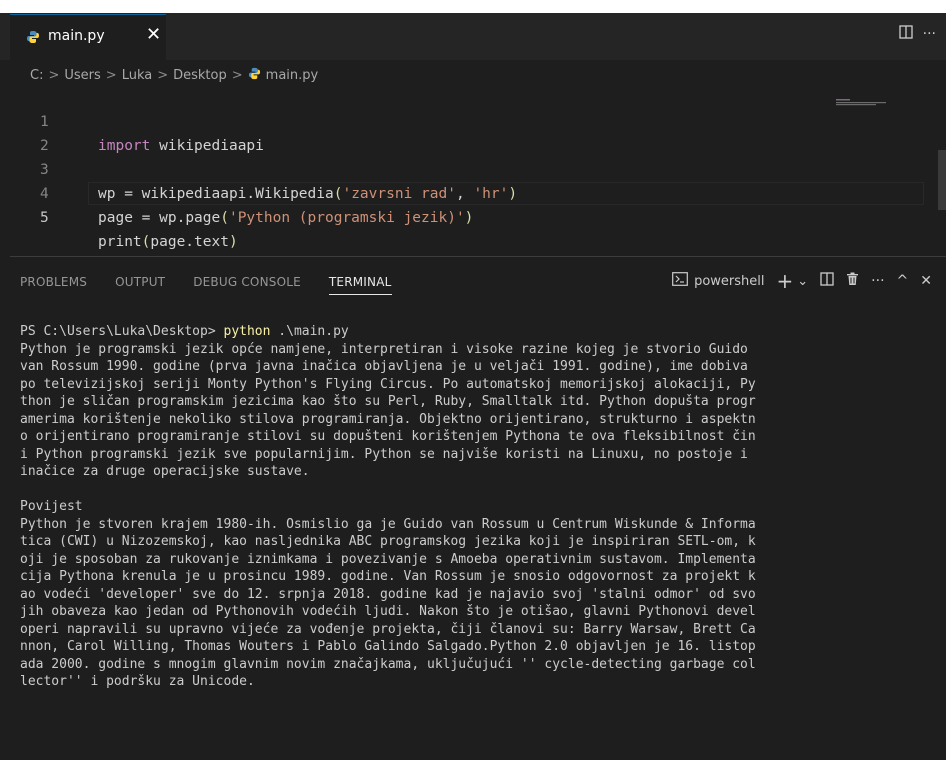 Image resolution: width=946 pixels, height=760 pixels. I want to click on tab-problems: PROBLEMS, so click(53, 285).